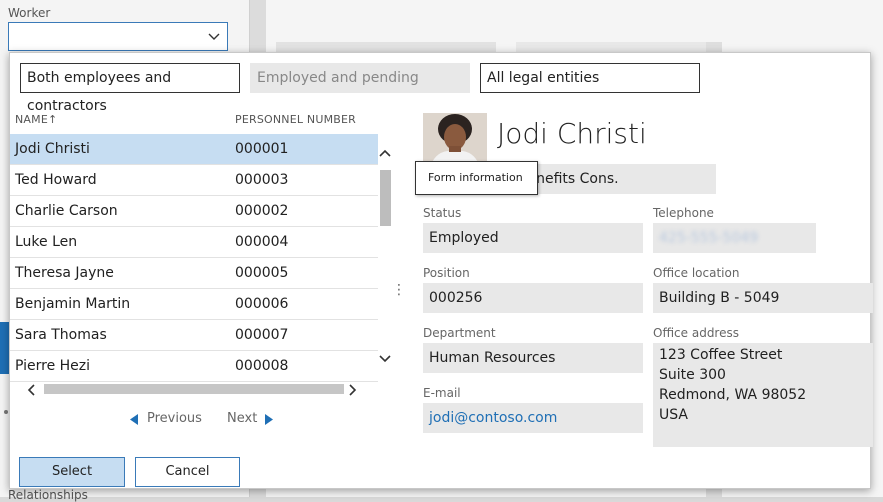 This screenshot has width=883, height=502. Describe the element at coordinates (683, 213) in the screenshot. I see `telephone-label: Telephone` at that location.